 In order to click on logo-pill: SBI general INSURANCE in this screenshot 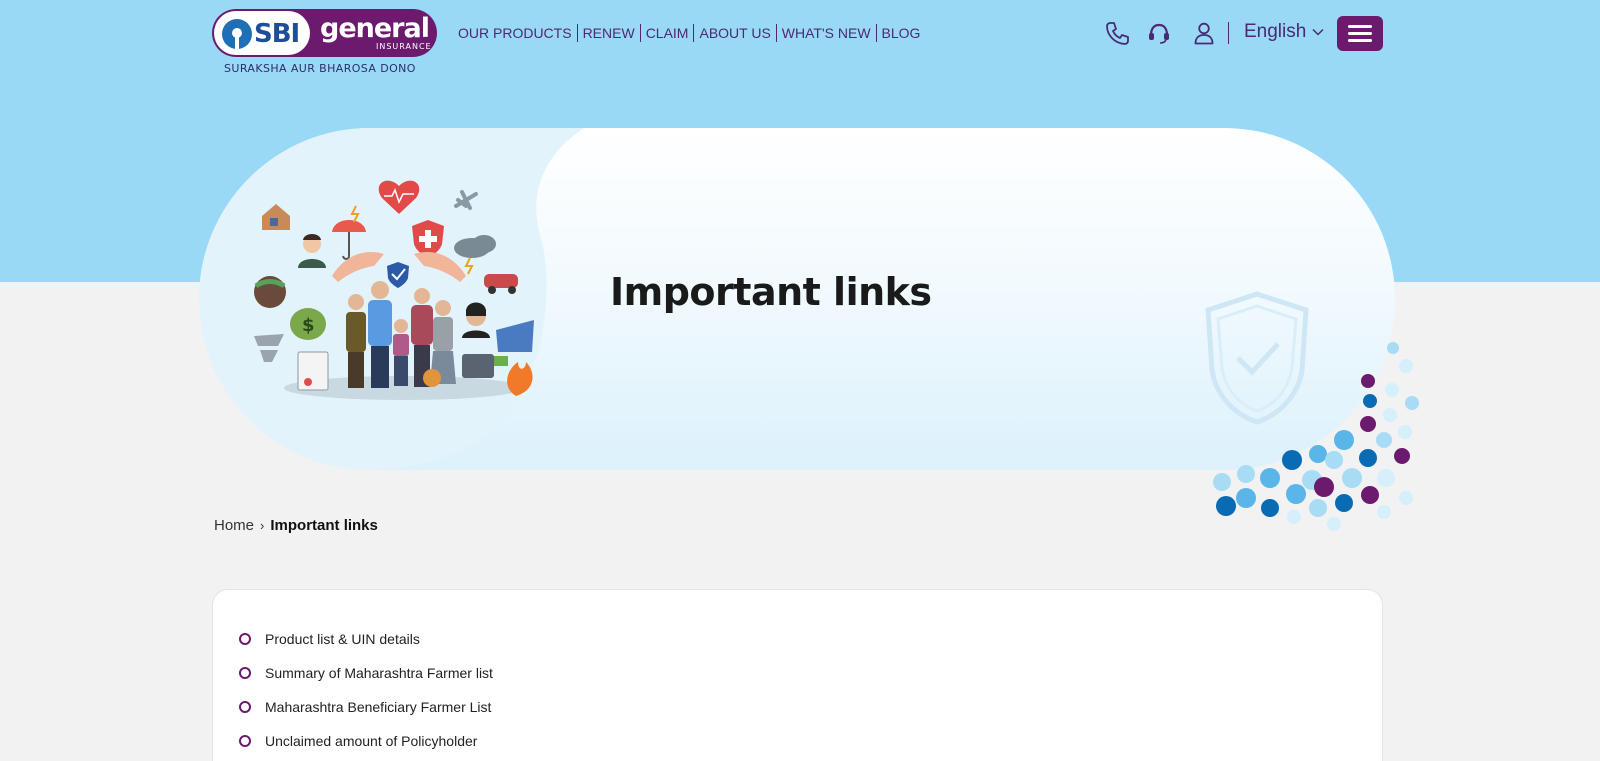, I will do `click(324, 33)`.